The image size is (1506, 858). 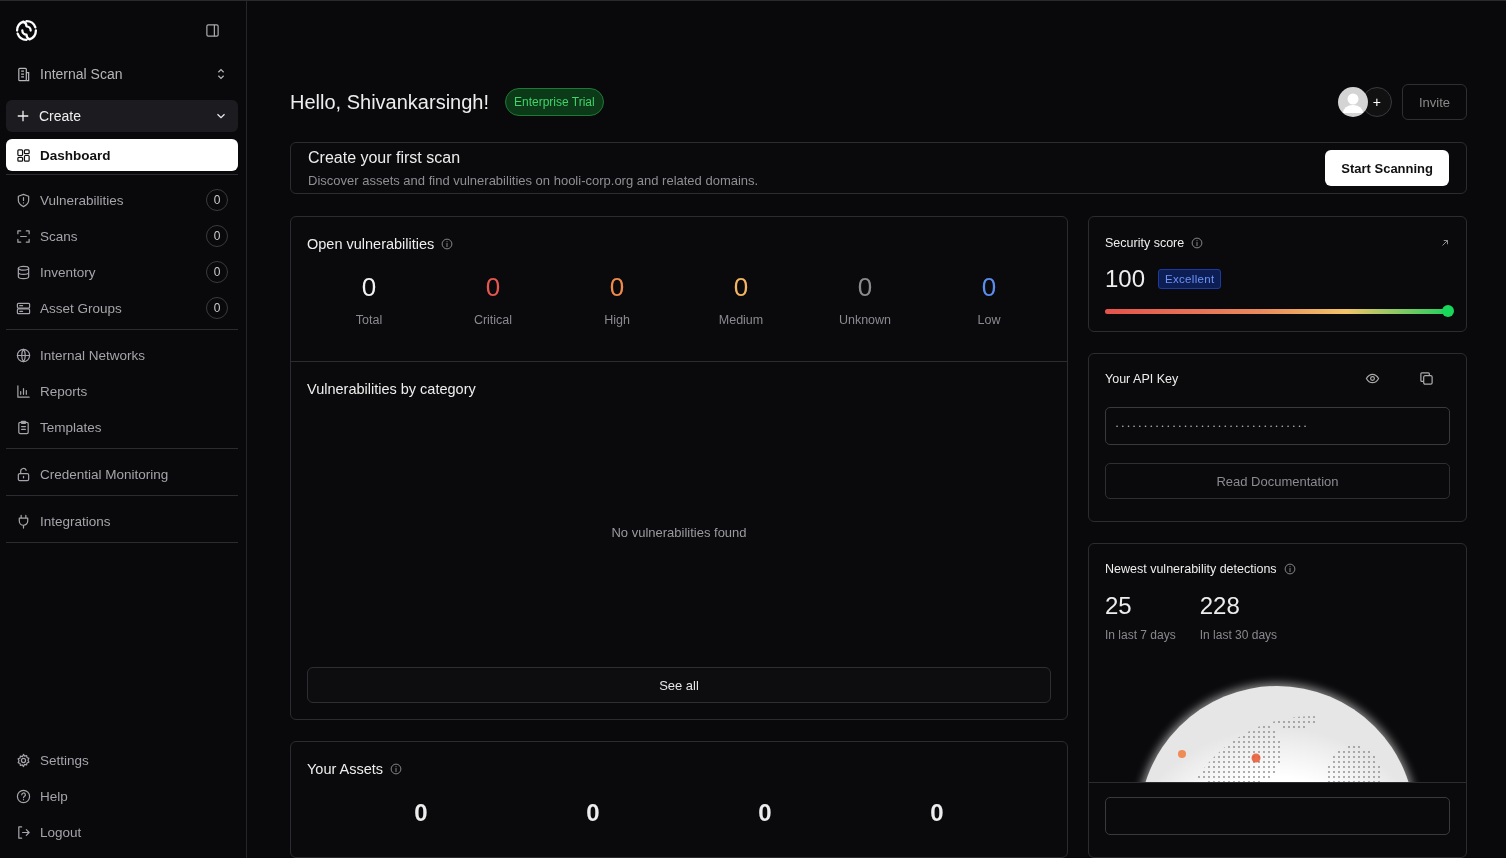 I want to click on score-value: 100, so click(x=1125, y=279).